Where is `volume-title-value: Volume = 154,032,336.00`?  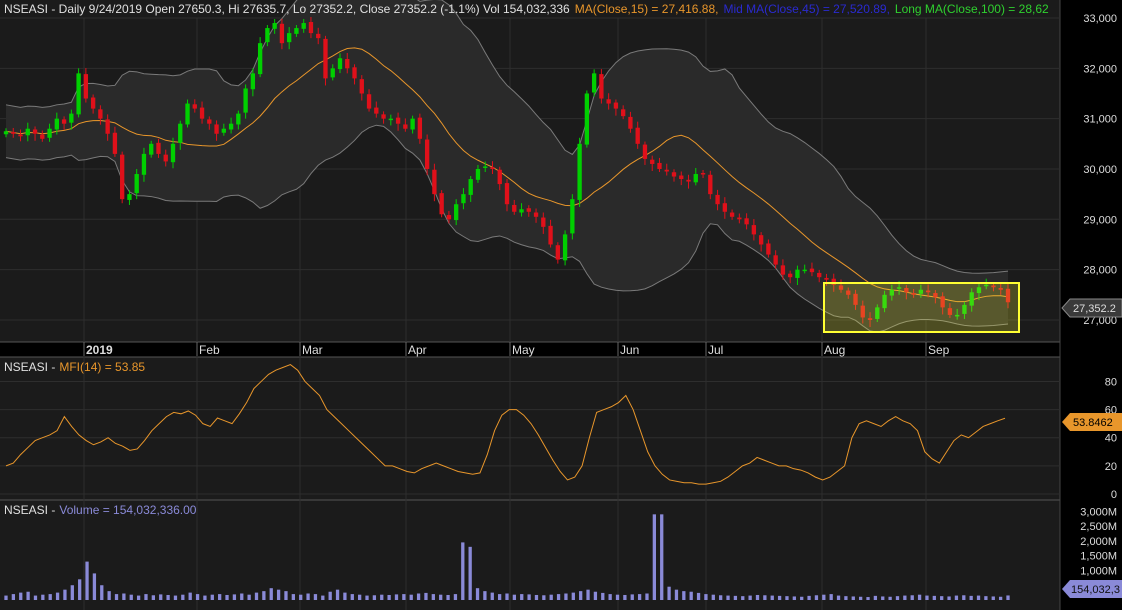
volume-title-value: Volume = 154,032,336.00 is located at coordinates (127, 510).